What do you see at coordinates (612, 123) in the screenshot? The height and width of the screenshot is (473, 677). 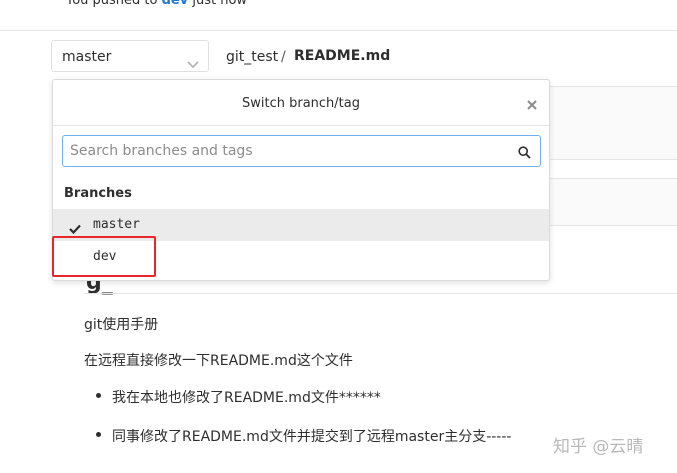 I see `commit-info-panel` at bounding box center [612, 123].